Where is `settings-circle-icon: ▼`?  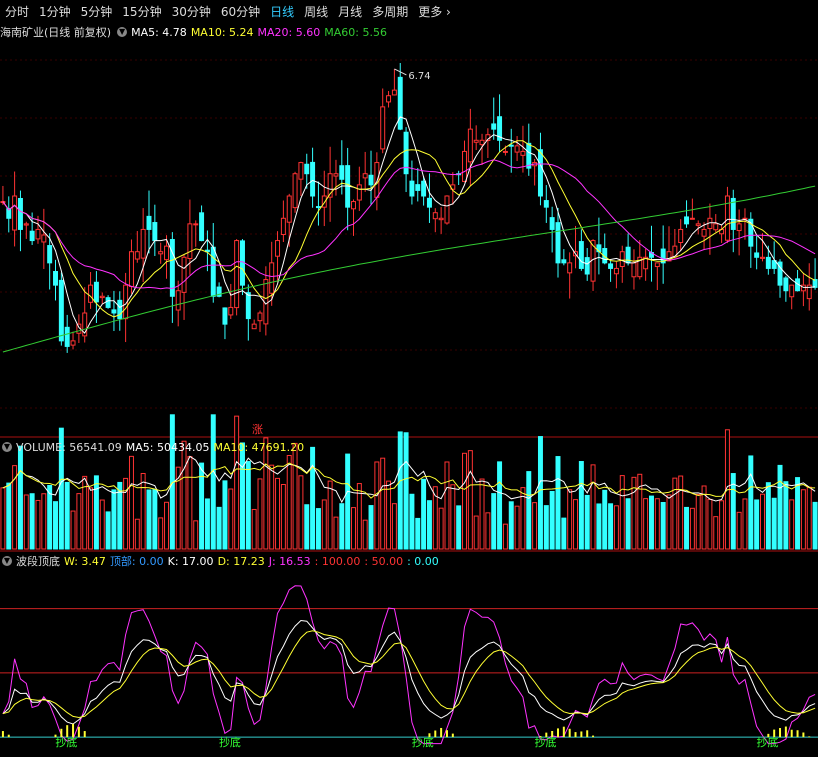
settings-circle-icon: ▼ is located at coordinates (122, 32).